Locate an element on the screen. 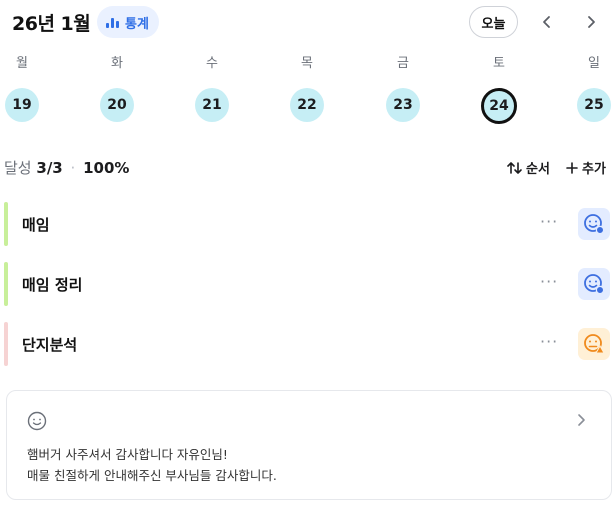 This screenshot has height=510, width=616. add-button: 추가 is located at coordinates (586, 167).